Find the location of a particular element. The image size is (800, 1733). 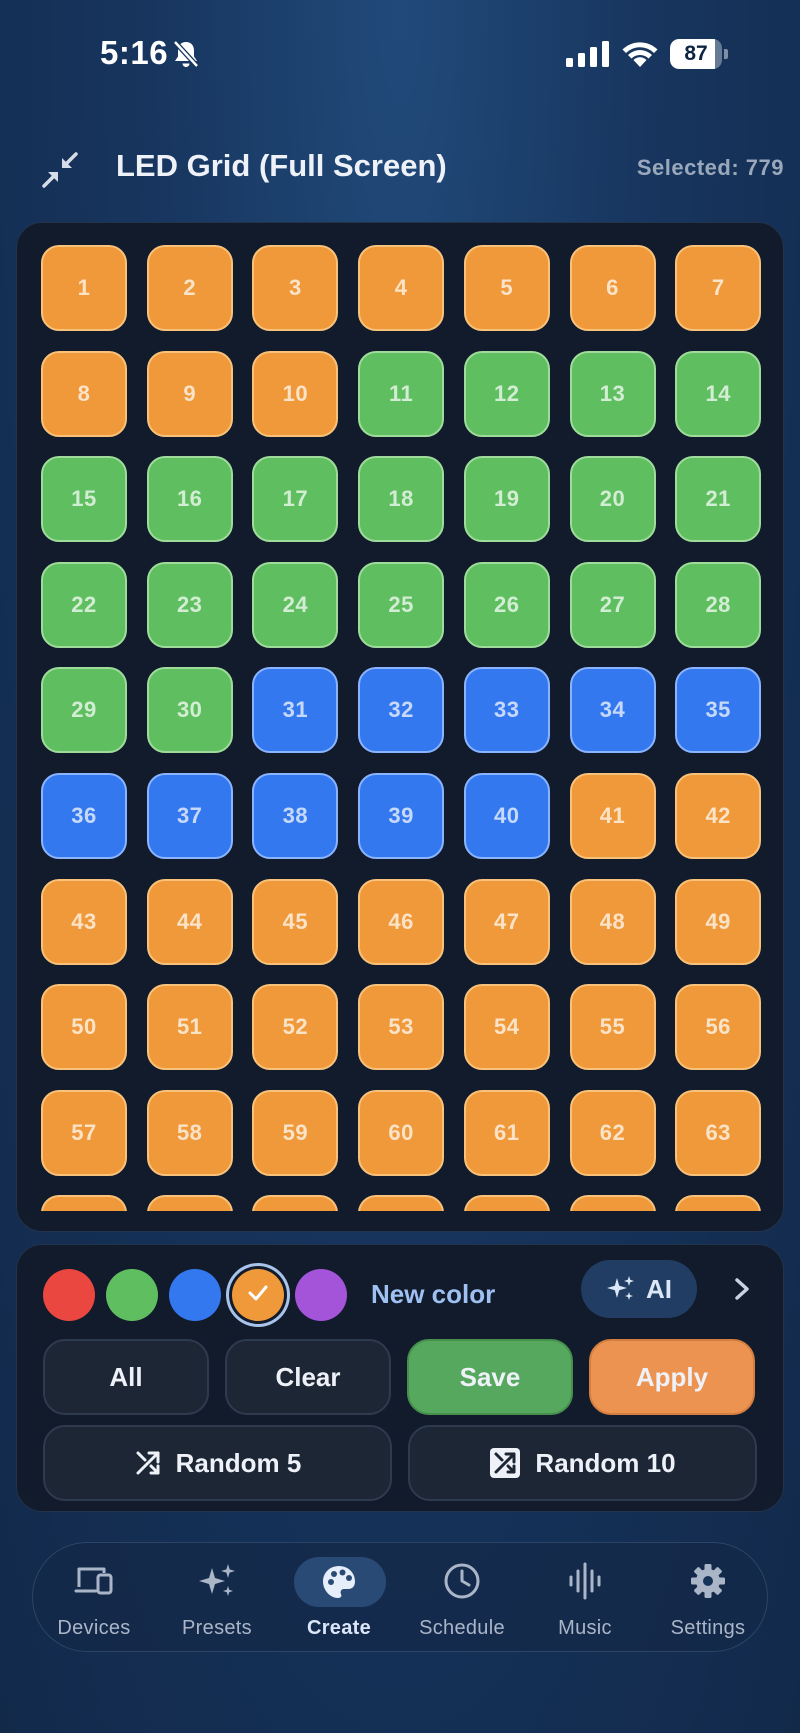

led-cell: 37 is located at coordinates (189, 816).